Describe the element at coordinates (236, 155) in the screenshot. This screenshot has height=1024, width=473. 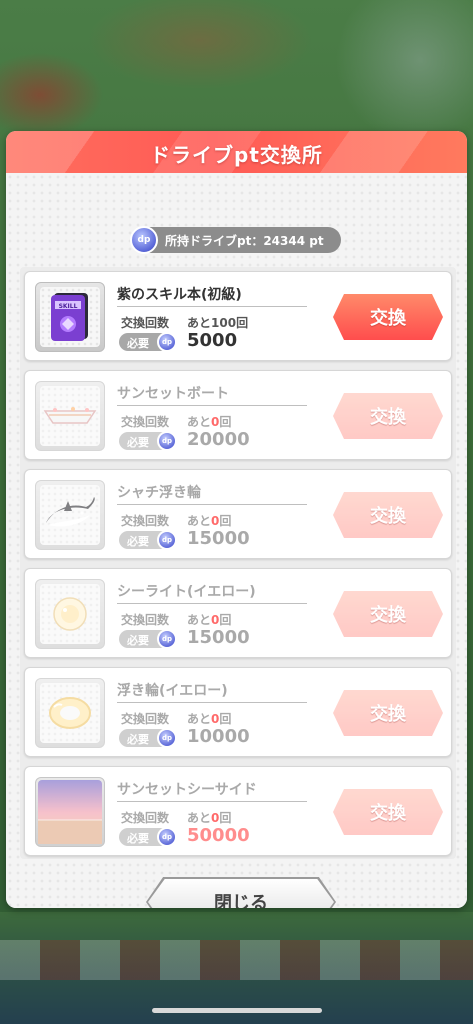
I see `modal-title: ドライブpt交換所` at that location.